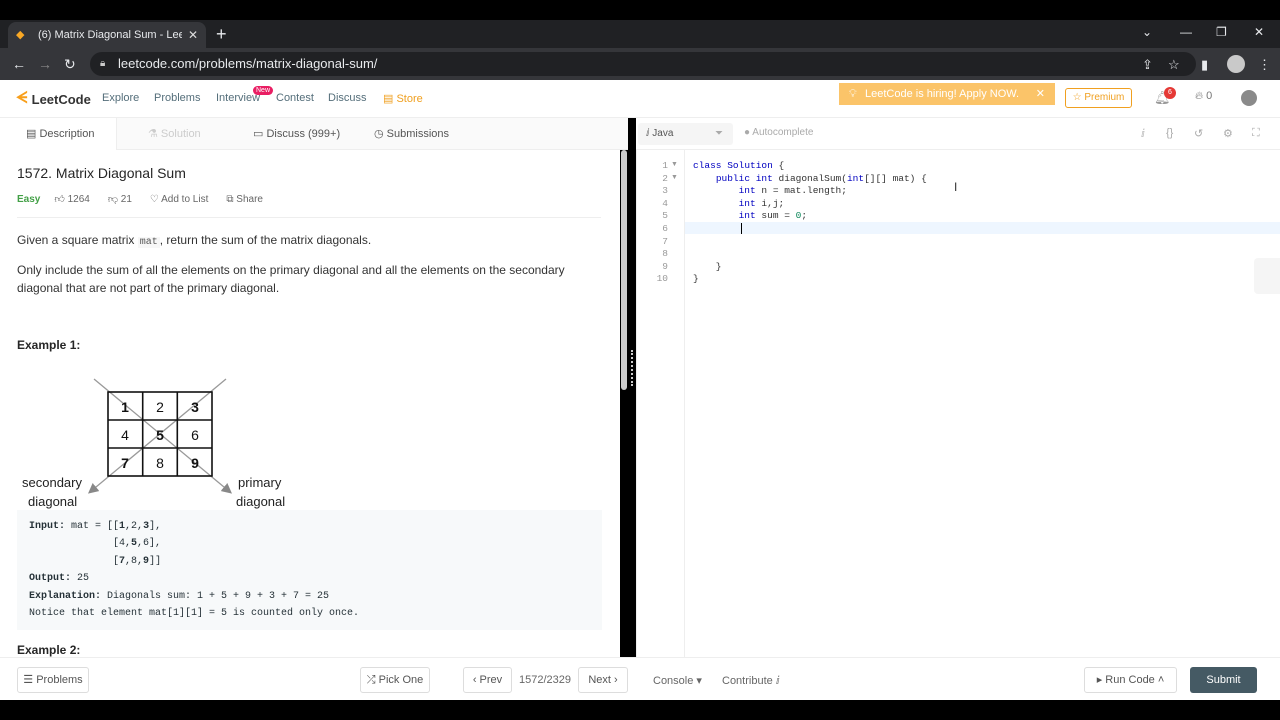 This screenshot has width=1280, height=720. What do you see at coordinates (107, 35) in the screenshot?
I see `browser-tab: ◆ (6) Matrix Diagonal Sum - LeetCo ✕` at bounding box center [107, 35].